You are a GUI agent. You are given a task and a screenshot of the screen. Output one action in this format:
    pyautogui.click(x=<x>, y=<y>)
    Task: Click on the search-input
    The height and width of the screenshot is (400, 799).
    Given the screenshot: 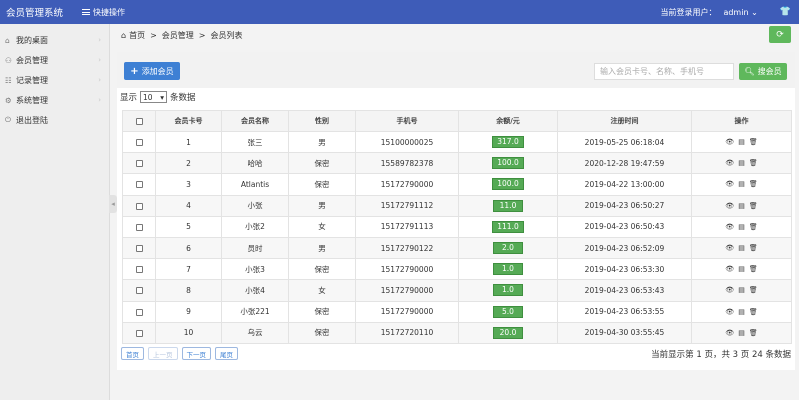 What is the action you would take?
    pyautogui.click(x=664, y=71)
    